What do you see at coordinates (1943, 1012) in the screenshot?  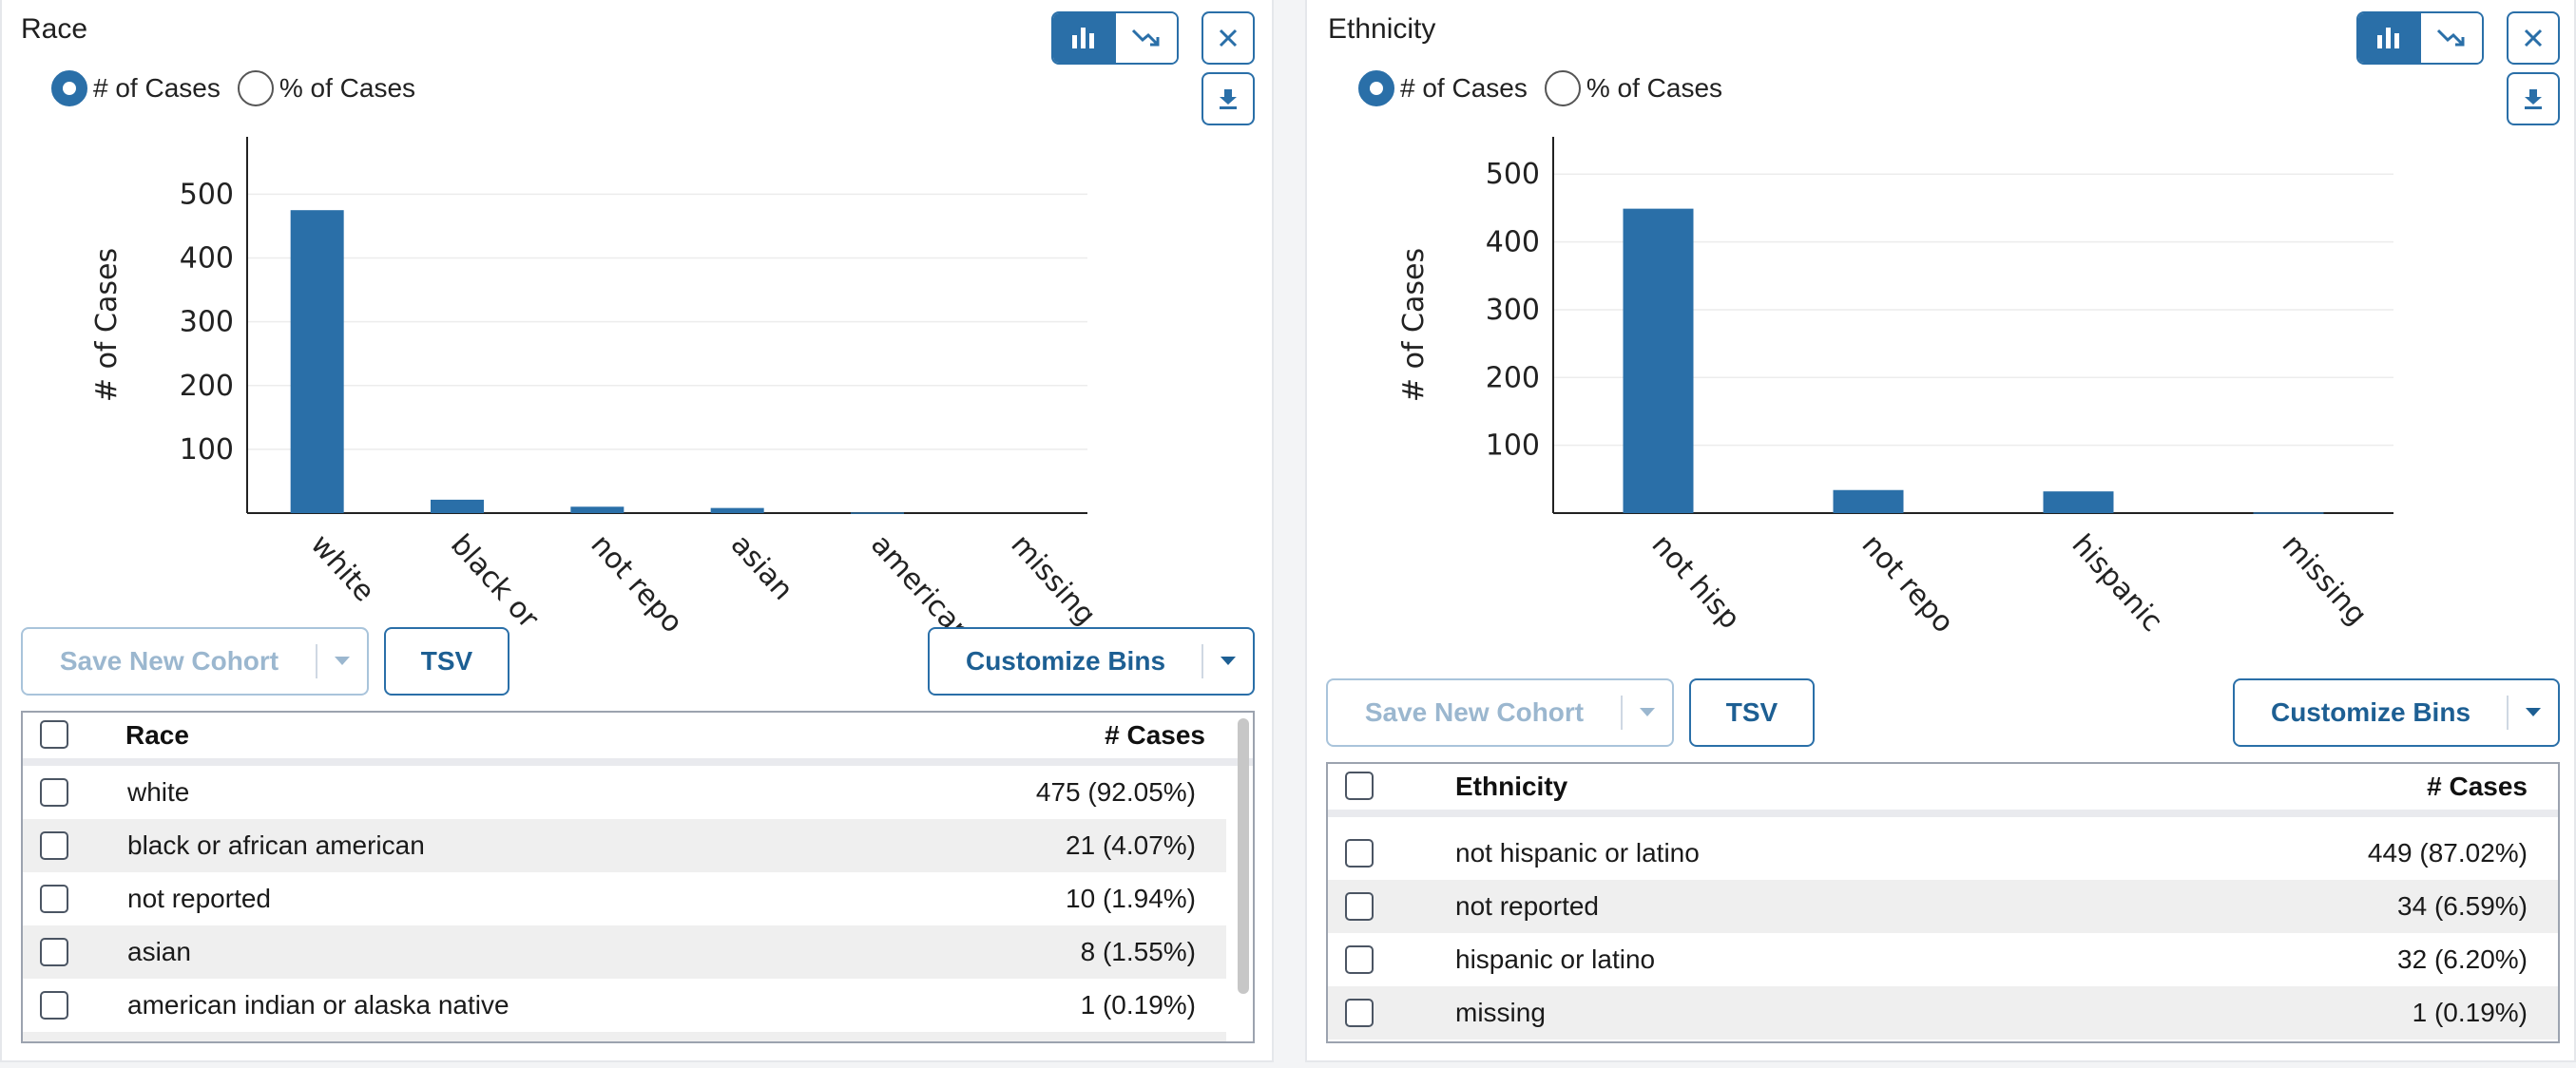 I see `table-row: missing 1 (0.19%)` at bounding box center [1943, 1012].